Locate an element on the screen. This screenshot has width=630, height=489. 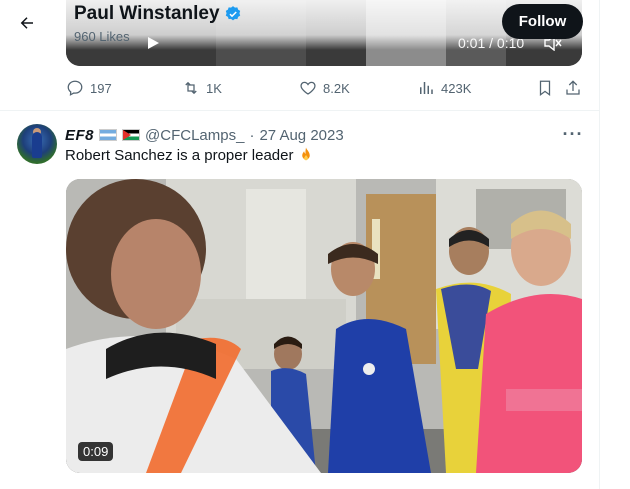
video-duration: 0:09 is located at coordinates (96, 451).